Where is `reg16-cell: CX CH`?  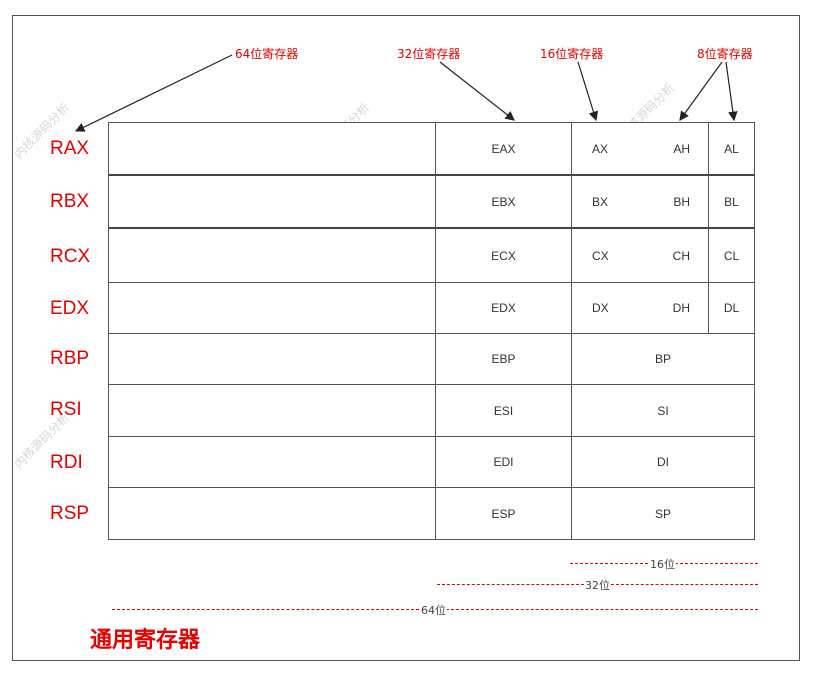
reg16-cell: CX CH is located at coordinates (640, 255).